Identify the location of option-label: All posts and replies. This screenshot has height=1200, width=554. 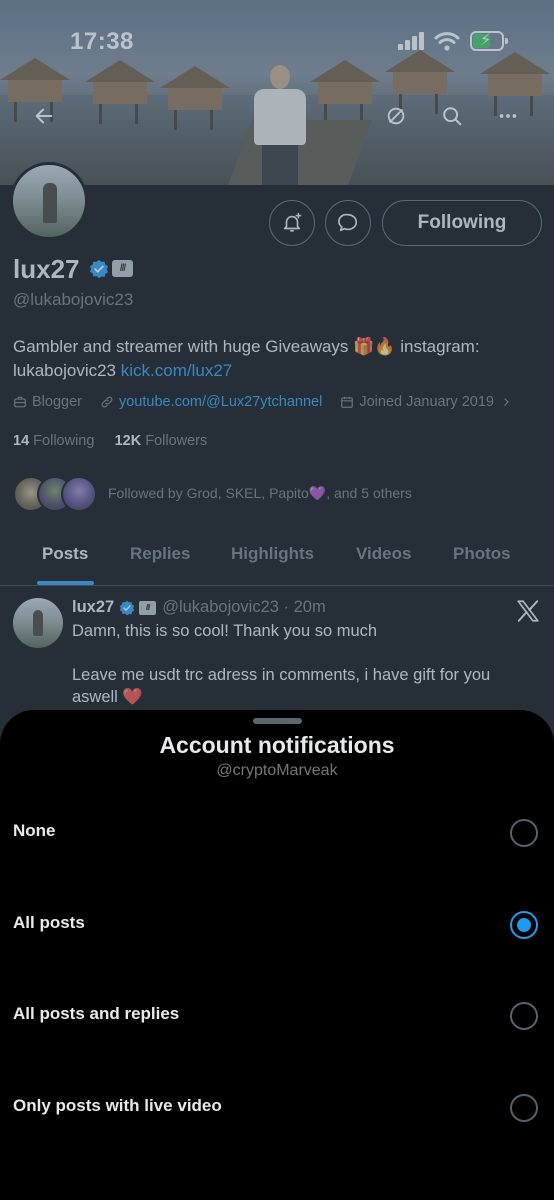
(96, 1013).